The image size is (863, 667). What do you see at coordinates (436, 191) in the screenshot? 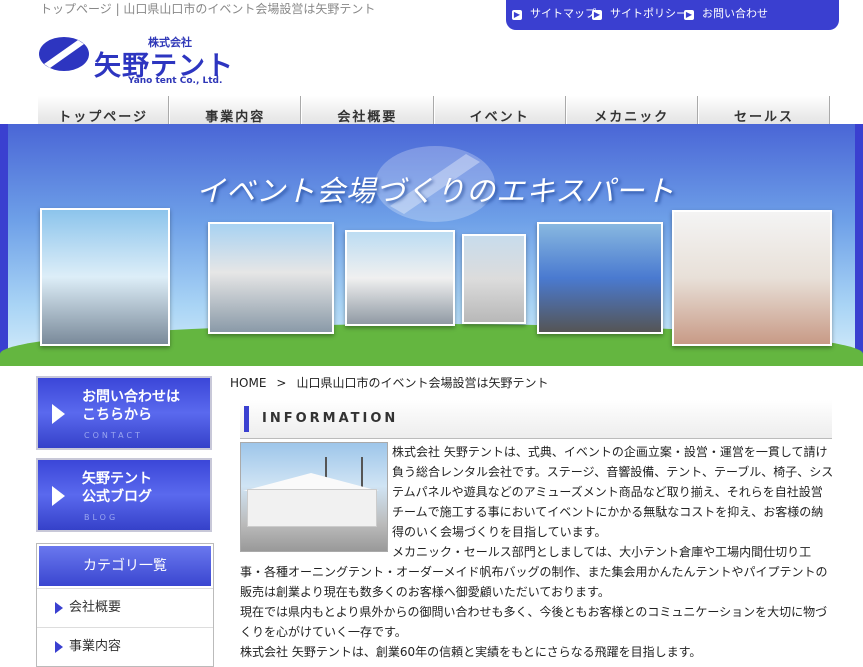
I see `hero-title: イベント会場づくりのエキスパート` at bounding box center [436, 191].